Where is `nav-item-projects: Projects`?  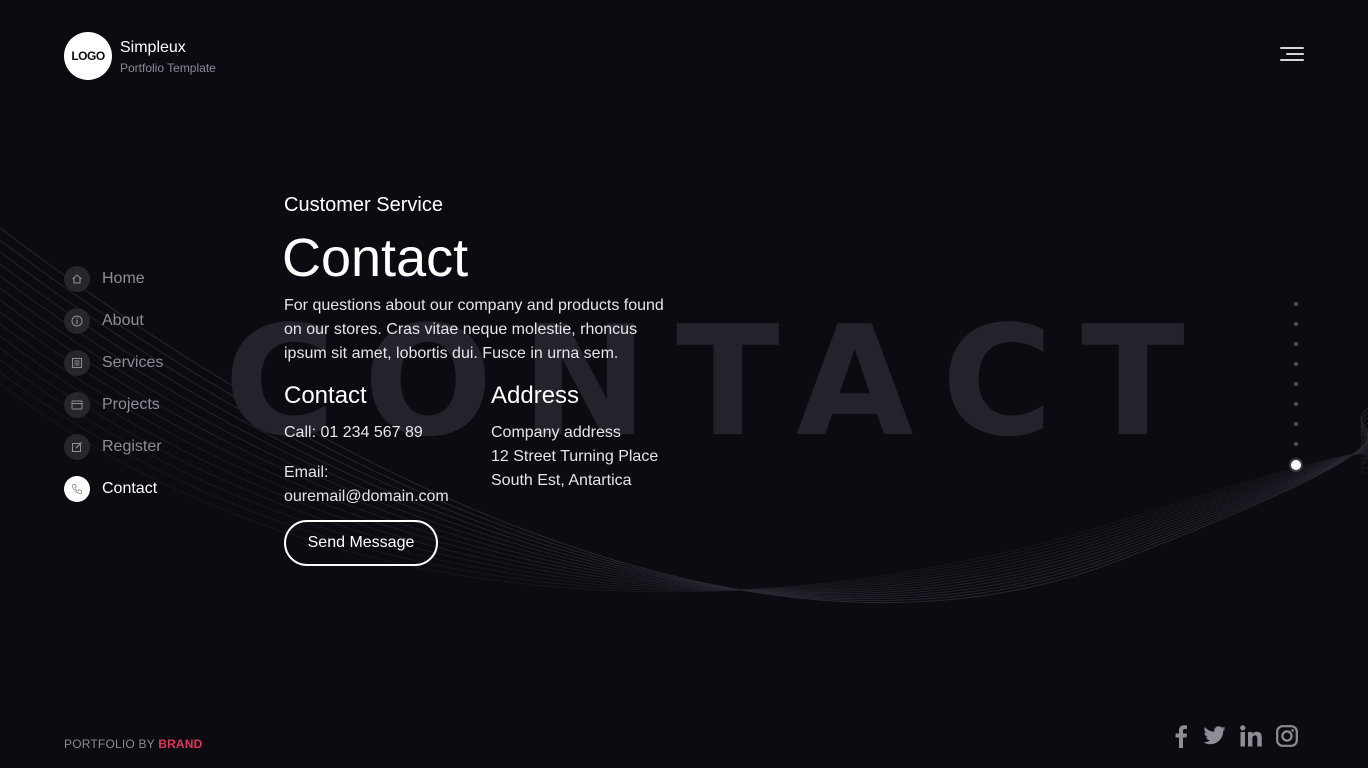 nav-item-projects: Projects is located at coordinates (113, 405).